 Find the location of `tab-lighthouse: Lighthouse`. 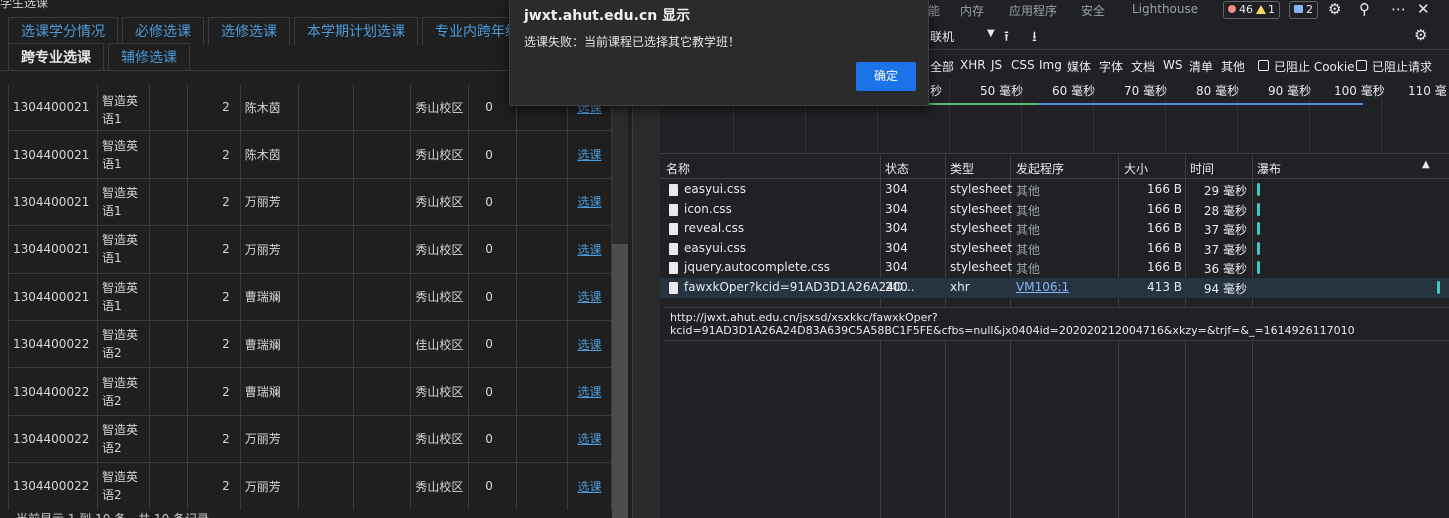

tab-lighthouse: Lighthouse is located at coordinates (1165, 9).